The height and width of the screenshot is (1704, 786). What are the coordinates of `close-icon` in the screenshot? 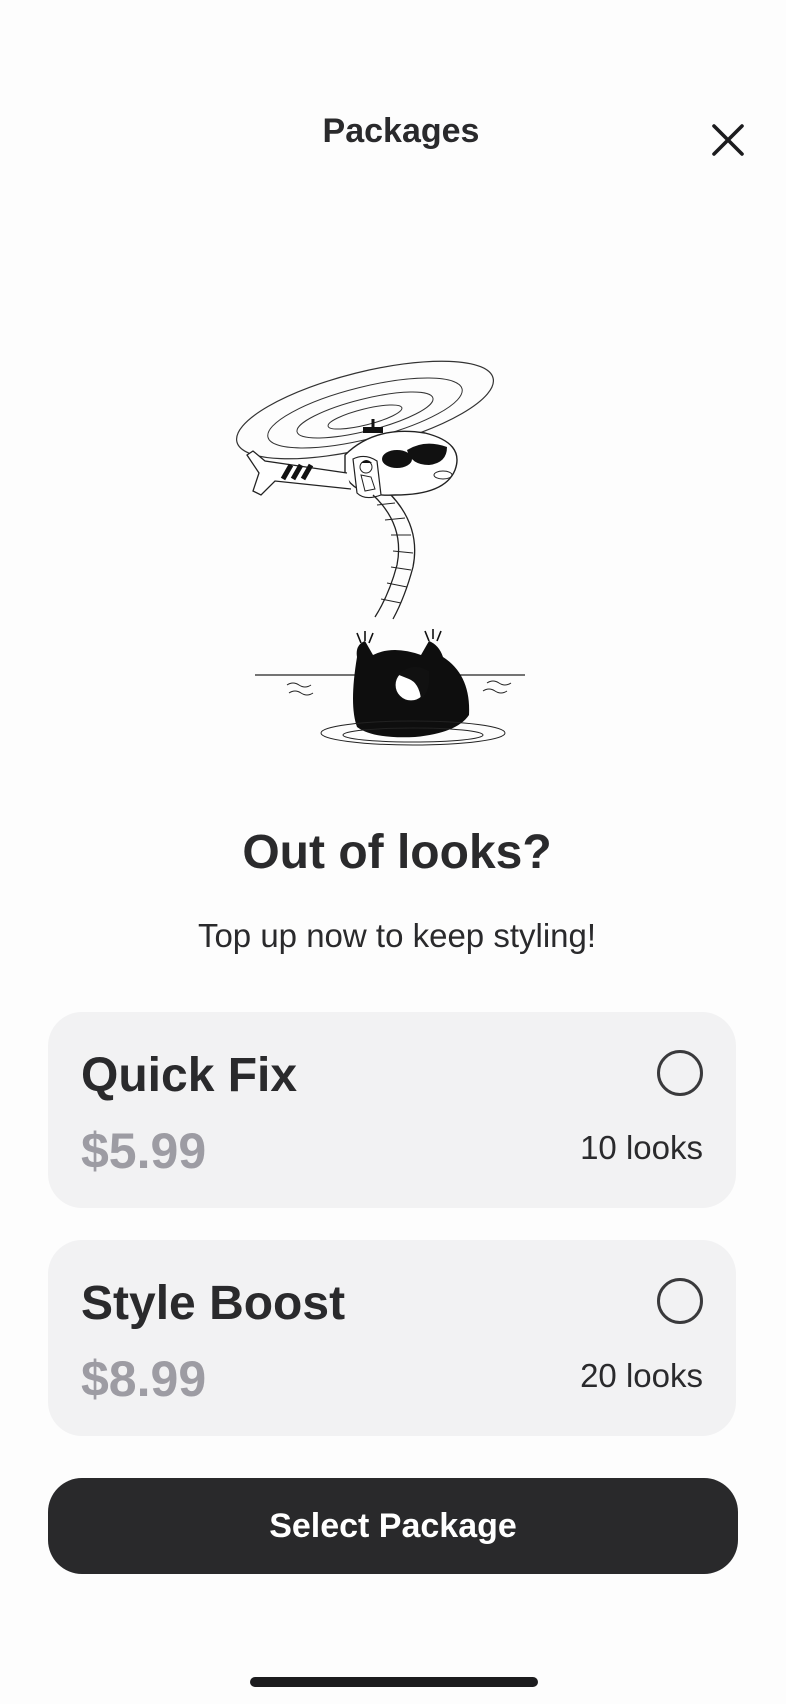 It's located at (728, 140).